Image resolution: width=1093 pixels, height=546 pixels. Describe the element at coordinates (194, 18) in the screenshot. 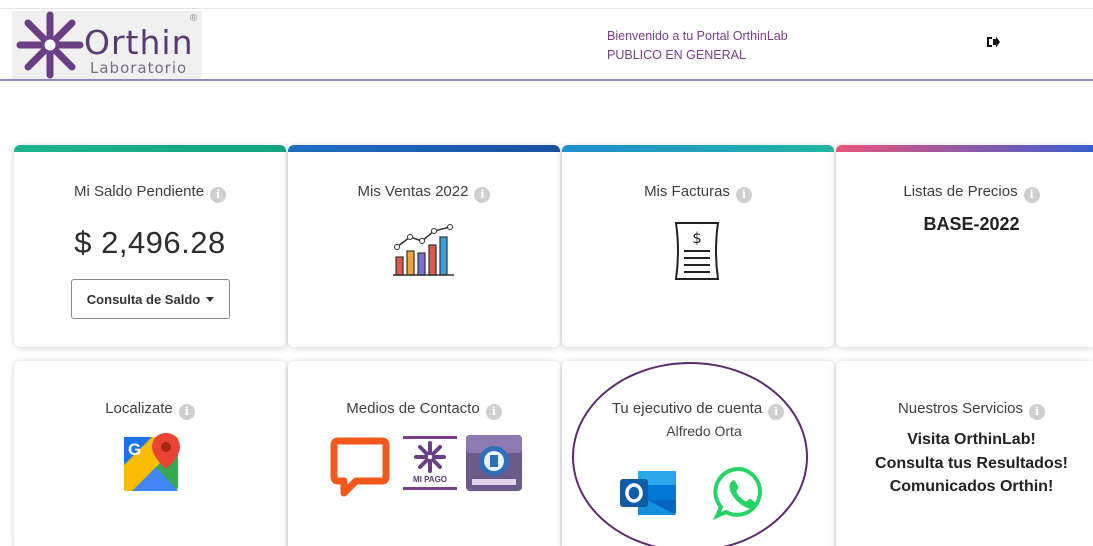

I see `registered-mark: ®` at that location.